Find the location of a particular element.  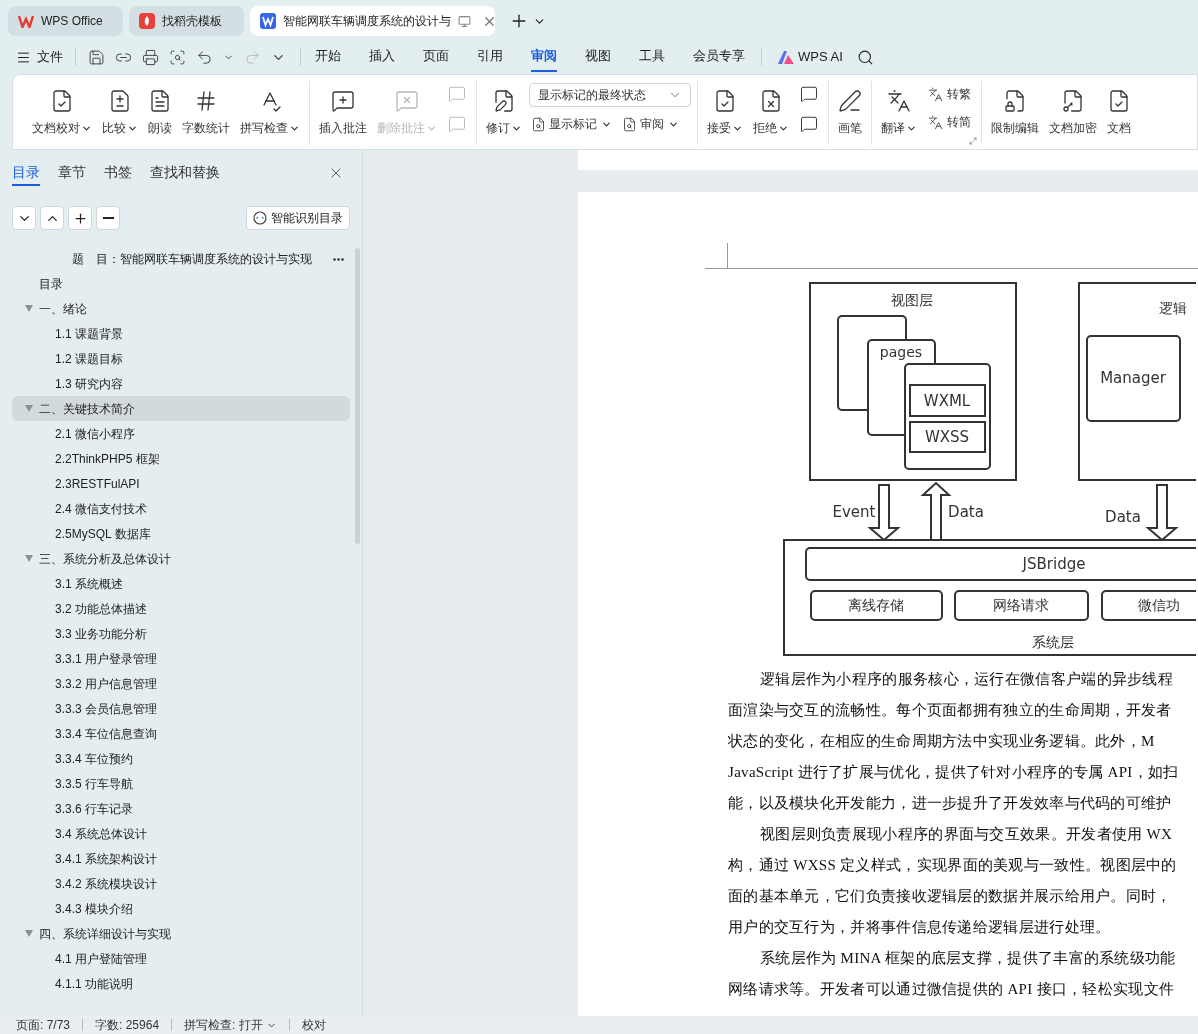

expand-down-button is located at coordinates (24, 218).